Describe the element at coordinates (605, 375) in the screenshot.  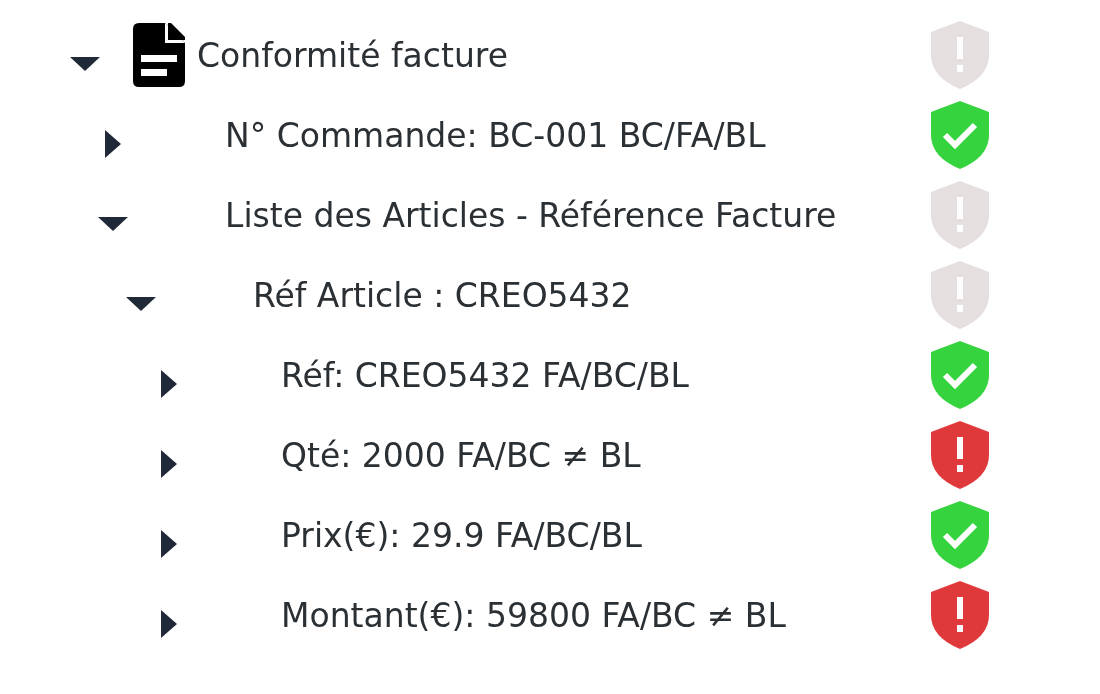
I see `tree-item-label: Réf: CREO5432 FA/BC/BL` at that location.